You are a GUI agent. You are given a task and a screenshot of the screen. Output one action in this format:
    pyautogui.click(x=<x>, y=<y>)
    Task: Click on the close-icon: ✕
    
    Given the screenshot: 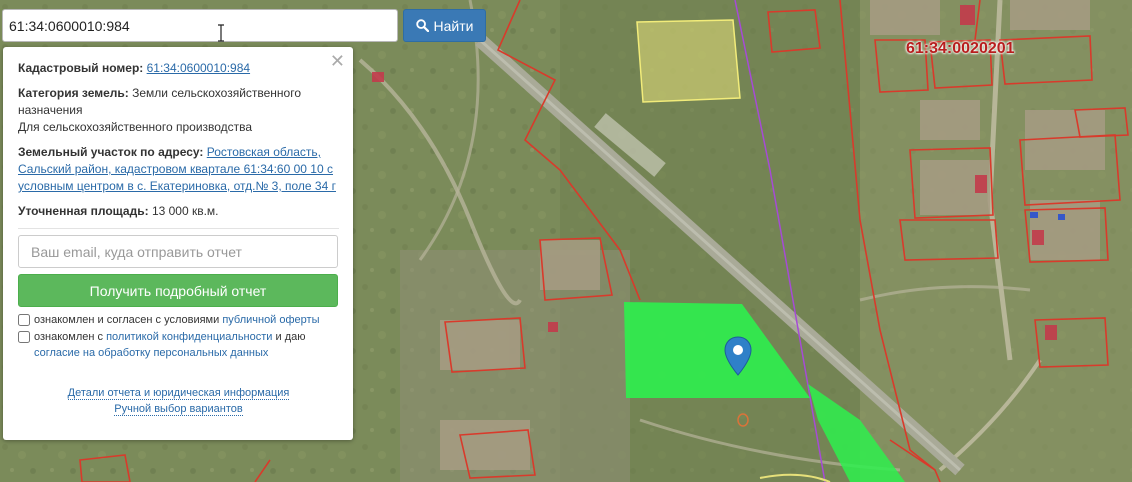 What is the action you would take?
    pyautogui.click(x=337, y=61)
    